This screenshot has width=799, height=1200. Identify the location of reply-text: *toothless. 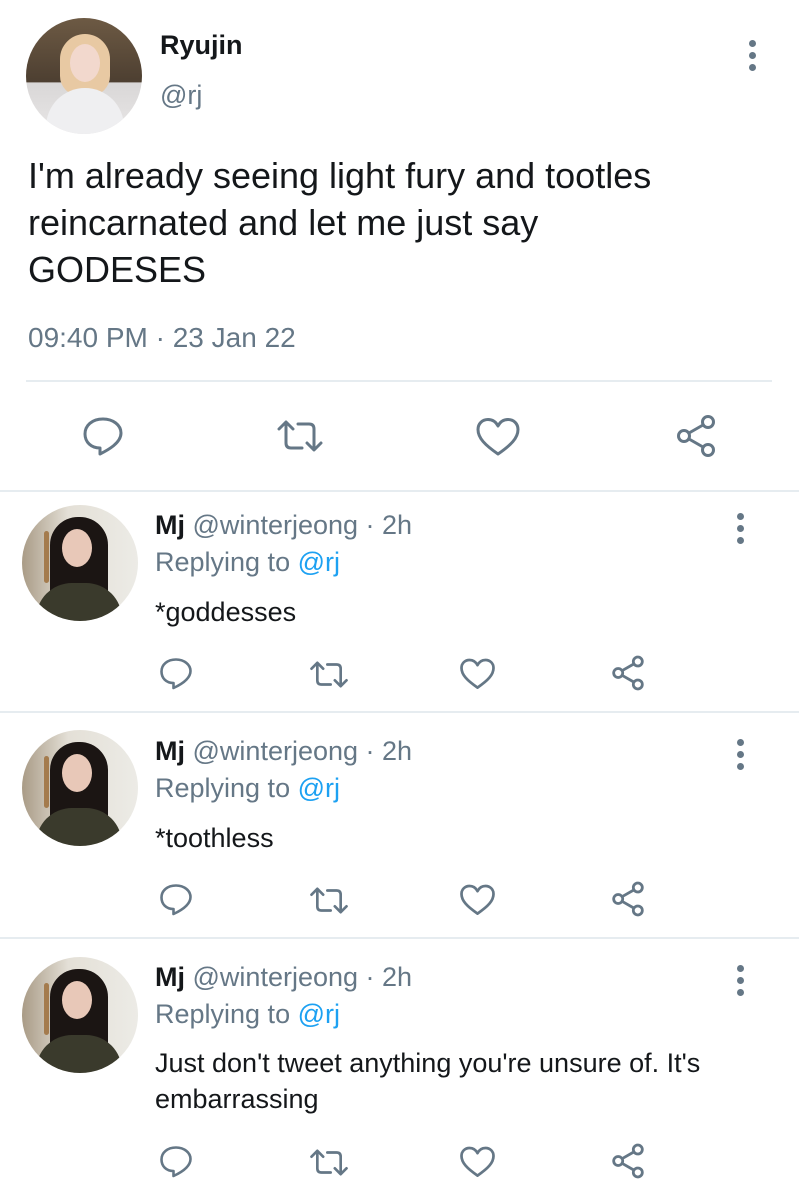
(214, 838).